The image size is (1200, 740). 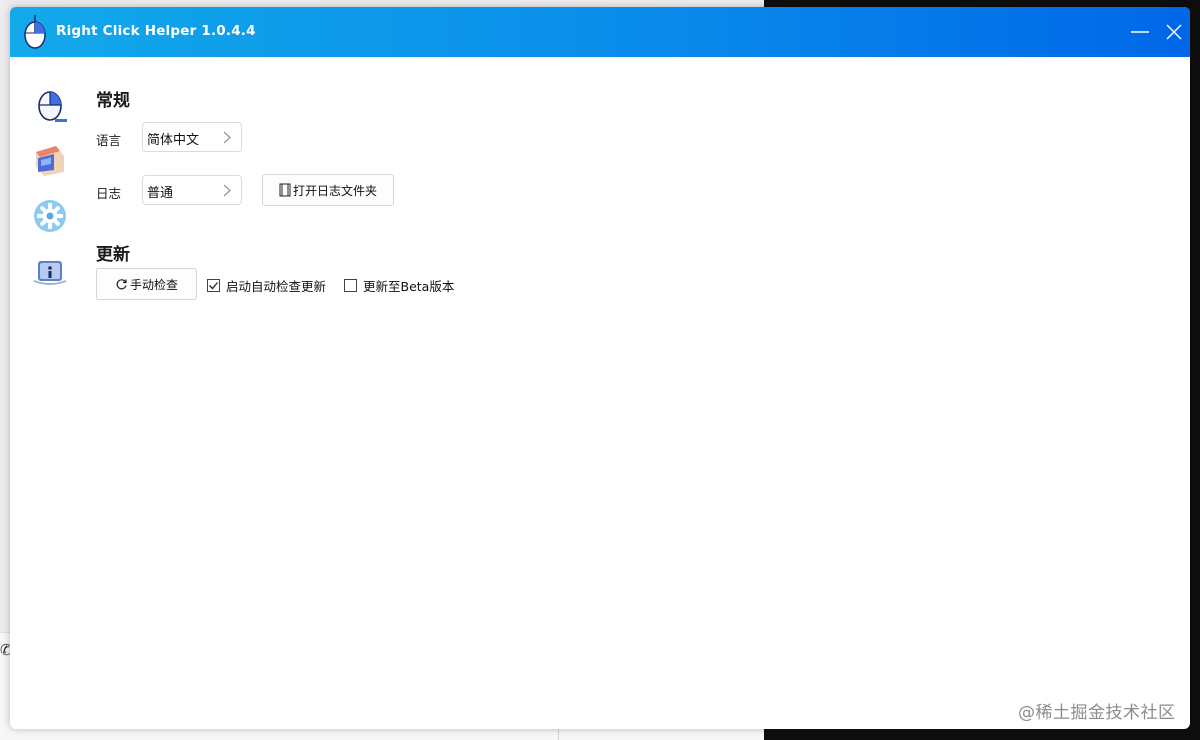 I want to click on auto-check-label: 启动自动检查更新, so click(x=276, y=286).